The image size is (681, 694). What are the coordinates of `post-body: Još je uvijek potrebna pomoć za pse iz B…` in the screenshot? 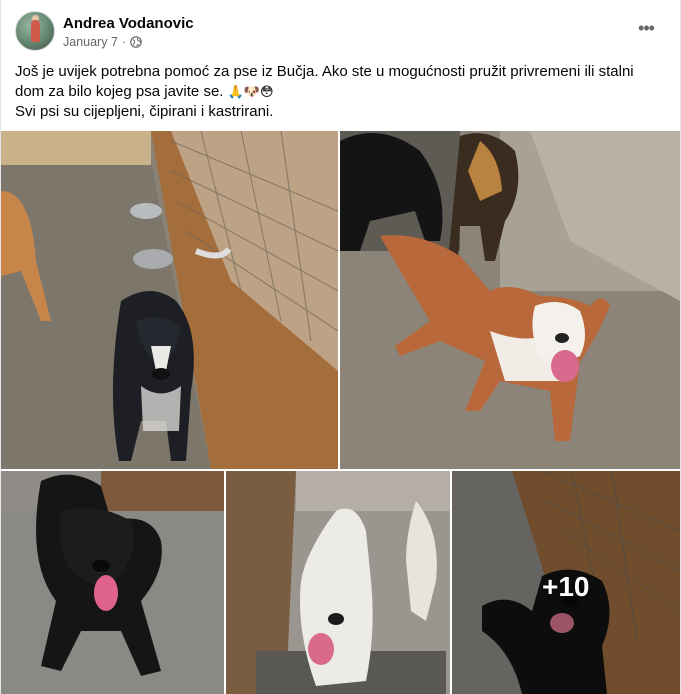 It's located at (335, 92).